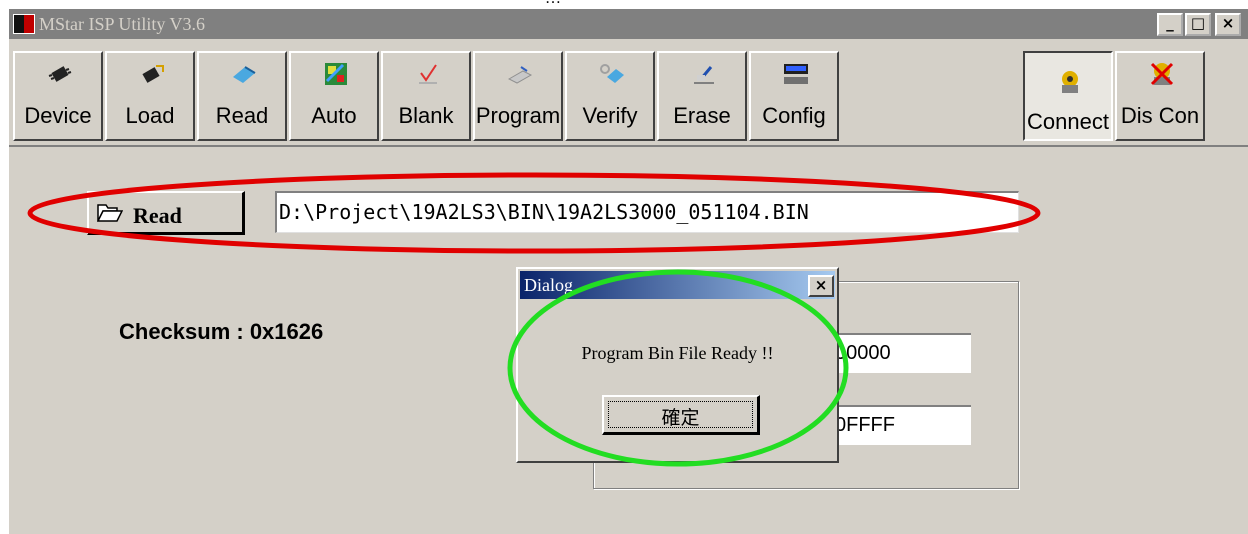 The height and width of the screenshot is (534, 1248). What do you see at coordinates (60, 74) in the screenshot?
I see `chip-icon` at bounding box center [60, 74].